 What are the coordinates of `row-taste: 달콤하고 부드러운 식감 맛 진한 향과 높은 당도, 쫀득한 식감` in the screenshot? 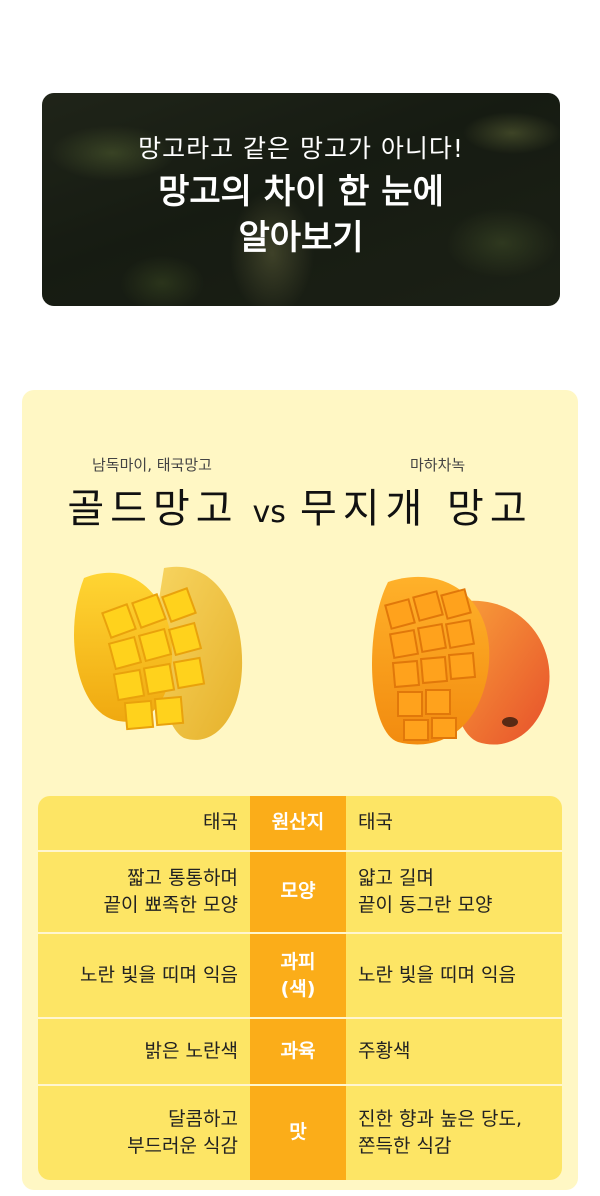 It's located at (300, 1132).